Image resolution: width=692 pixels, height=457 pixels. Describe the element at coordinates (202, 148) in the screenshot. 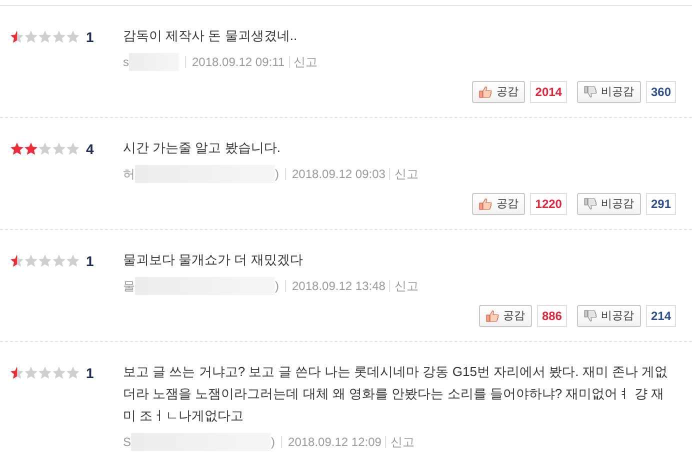

I see `review-text: 시간 가는줄 알고 봤습니다.` at that location.